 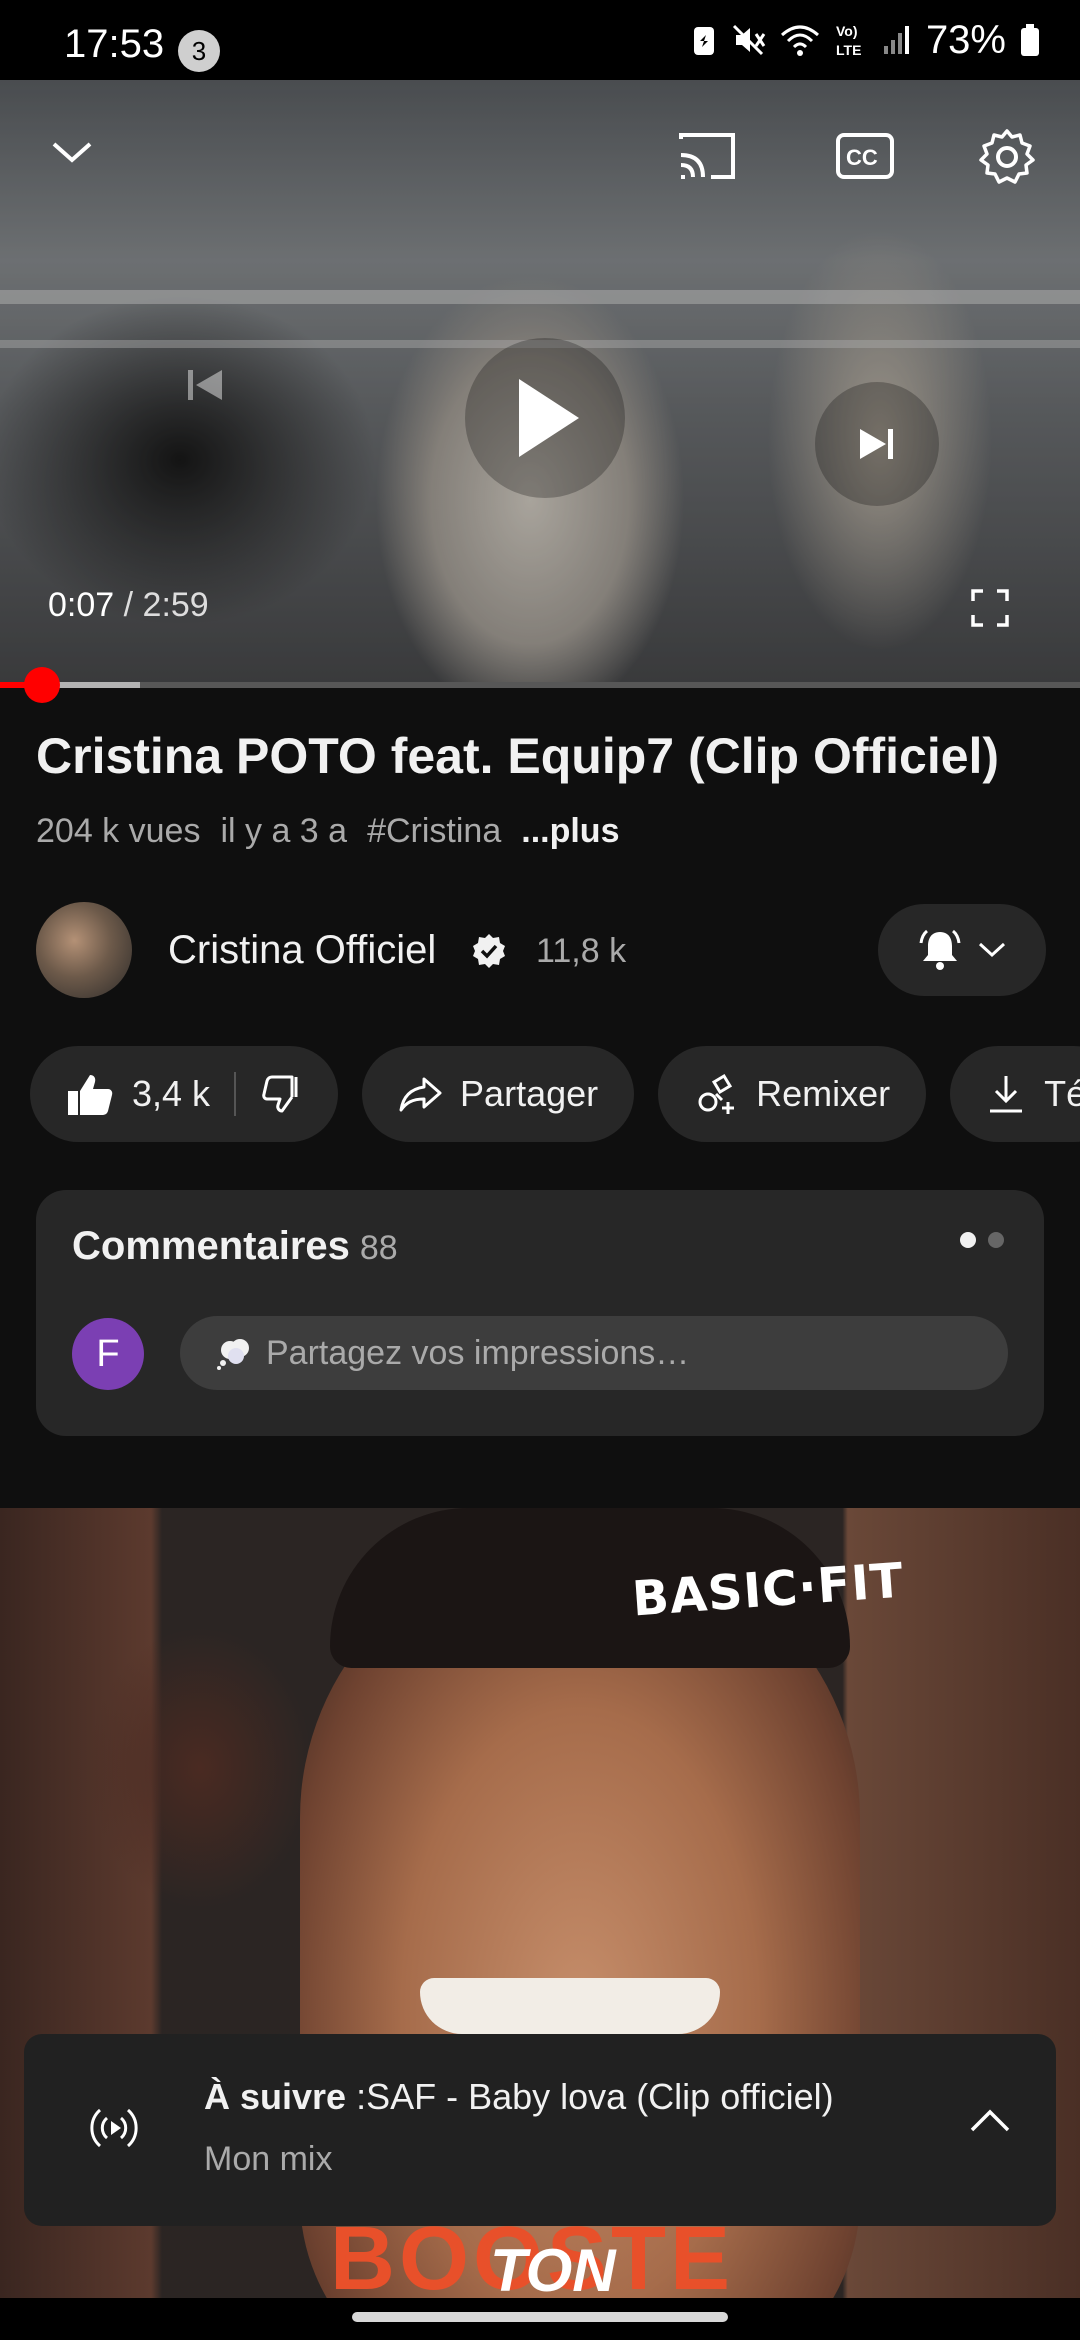 I want to click on cast-button, so click(x=707, y=156).